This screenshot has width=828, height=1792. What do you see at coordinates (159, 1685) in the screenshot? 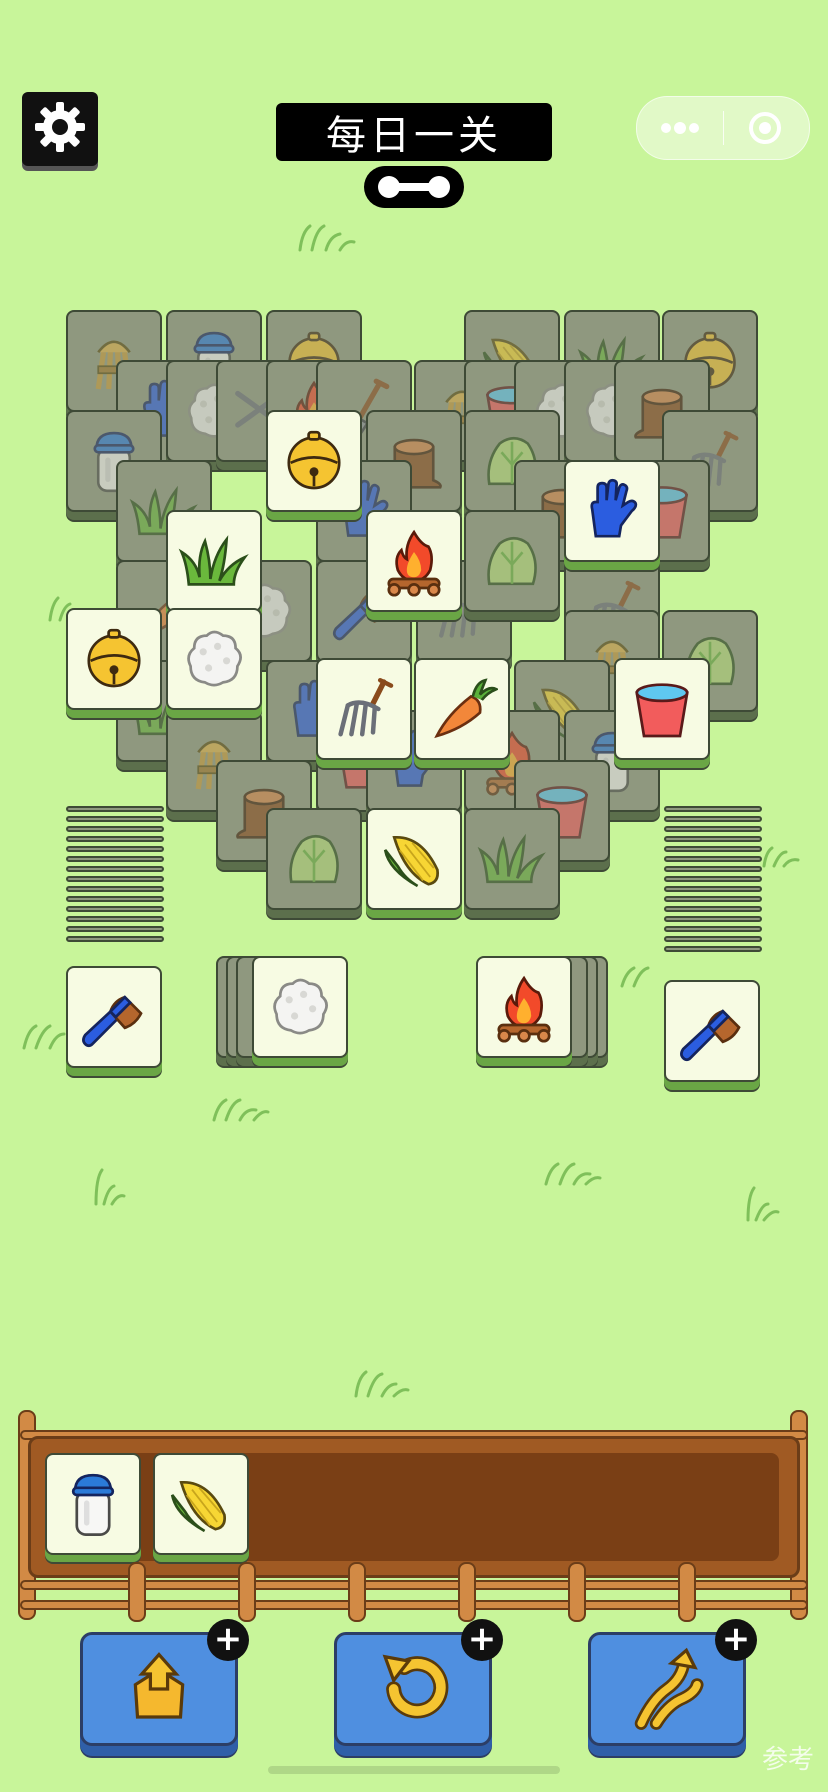
I see `move-out-icon` at bounding box center [159, 1685].